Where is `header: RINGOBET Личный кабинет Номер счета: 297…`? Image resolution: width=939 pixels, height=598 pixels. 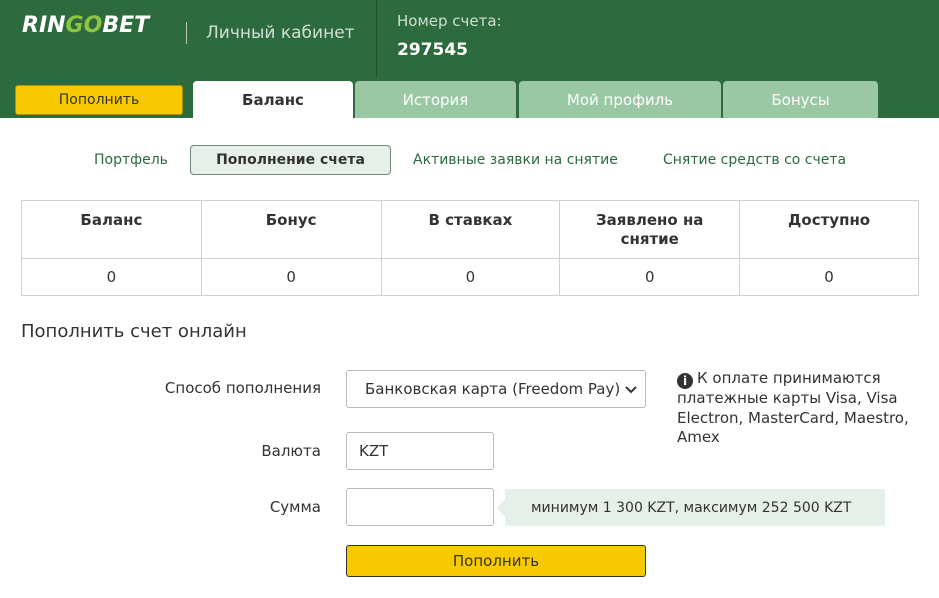
header: RINGOBET Личный кабинет Номер счета: 297… is located at coordinates (469, 39).